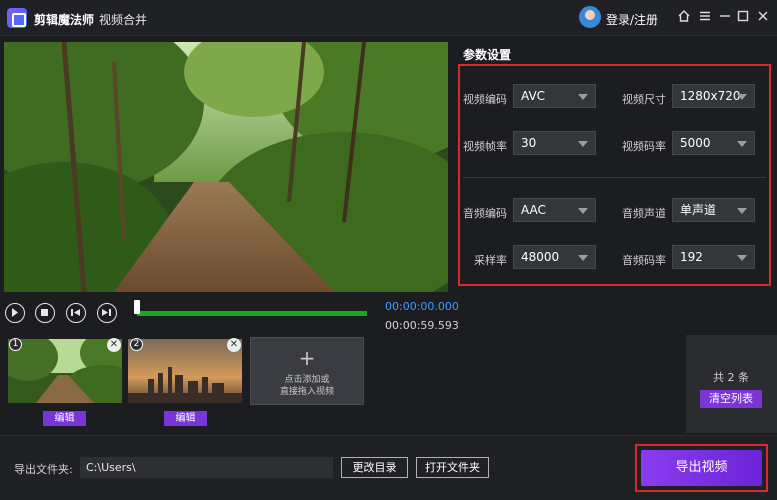 The width and height of the screenshot is (777, 500). I want to click on page-title: 视频合并, so click(123, 20).